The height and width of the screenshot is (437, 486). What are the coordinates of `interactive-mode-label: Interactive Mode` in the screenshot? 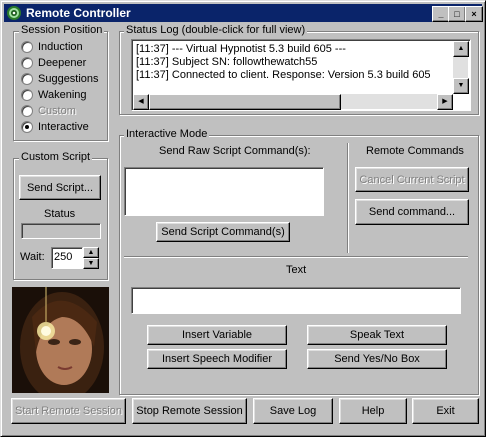 It's located at (167, 134).